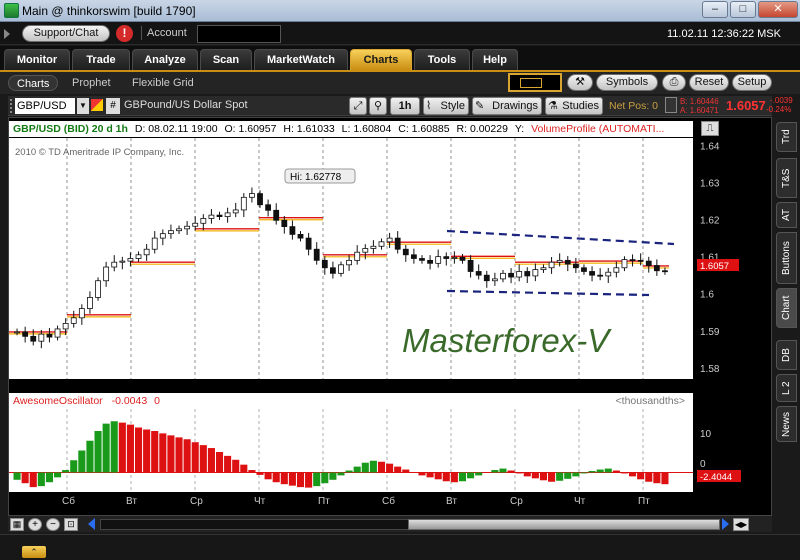 This screenshot has height=560, width=800. Describe the element at coordinates (507, 106) in the screenshot. I see `drawings-button: ✎ Drawings` at that location.